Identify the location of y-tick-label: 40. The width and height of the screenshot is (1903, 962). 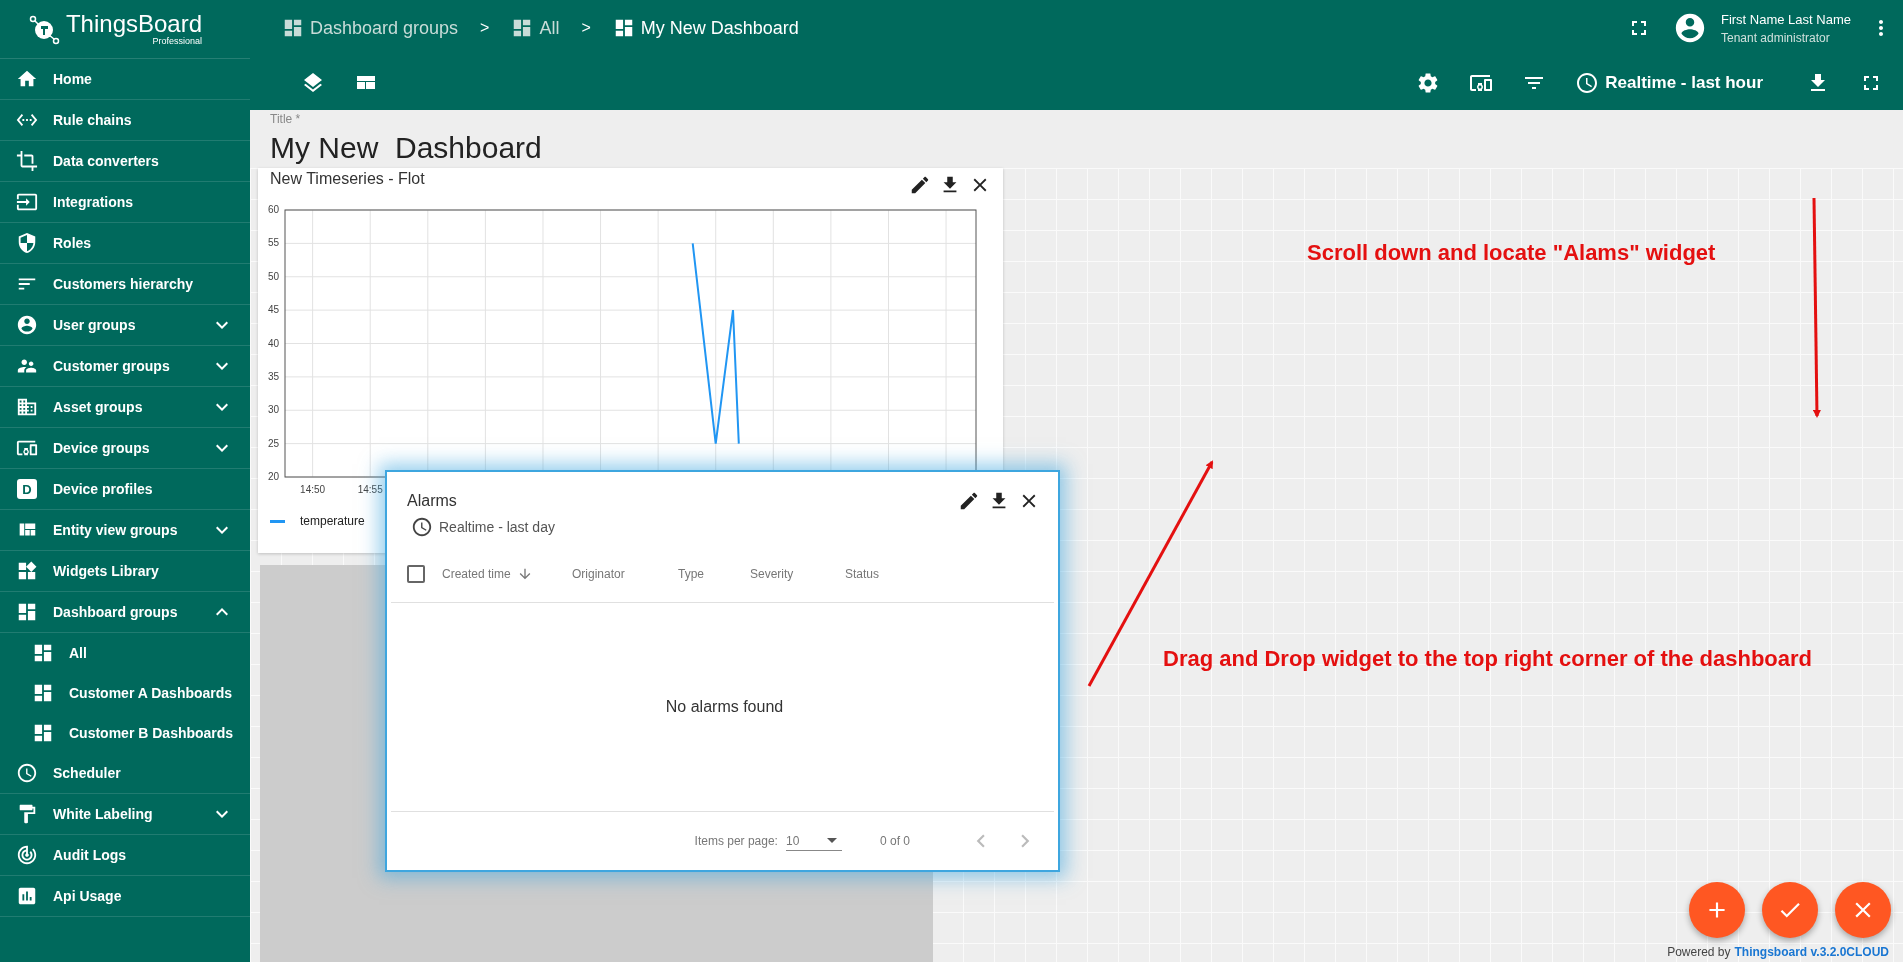
(273, 343).